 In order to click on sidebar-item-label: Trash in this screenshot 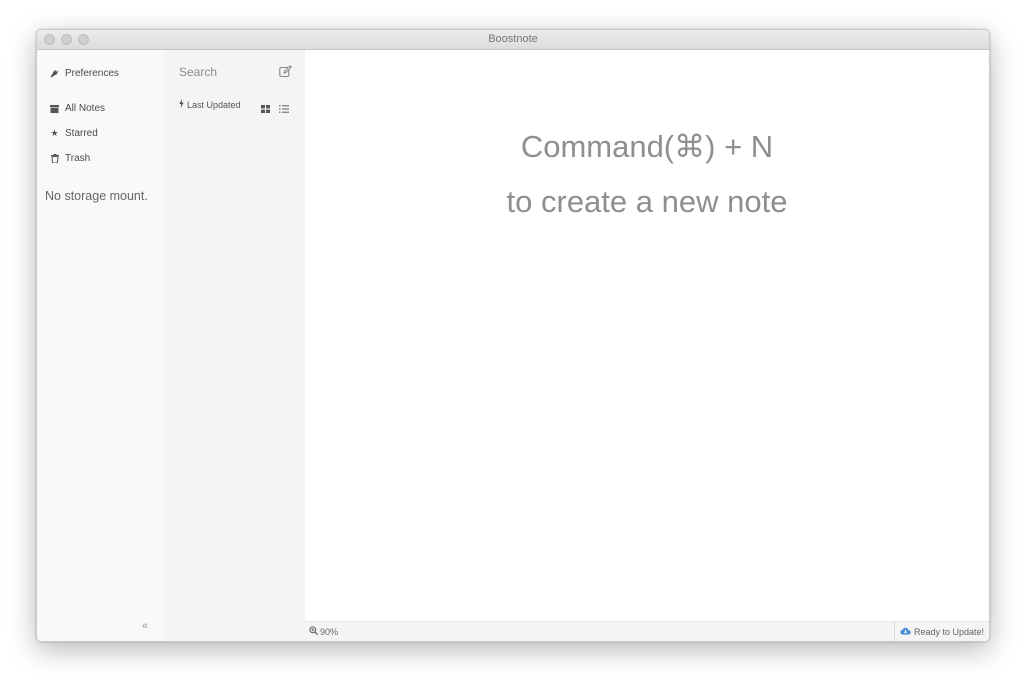, I will do `click(78, 158)`.